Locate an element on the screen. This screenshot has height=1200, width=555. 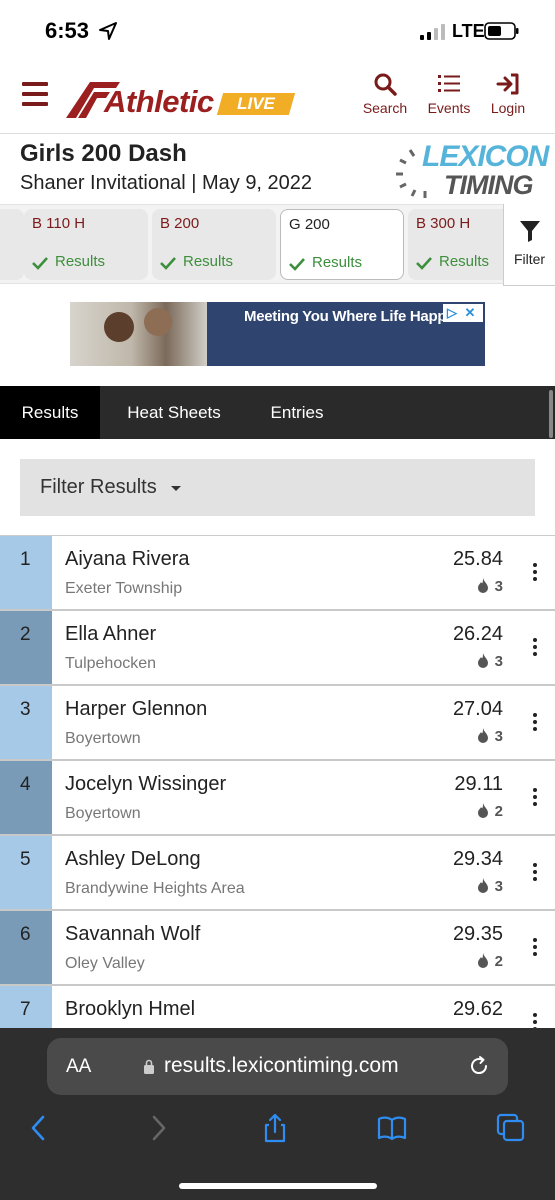
address-bar: AA results.lexicontiming.com is located at coordinates (277, 1066).